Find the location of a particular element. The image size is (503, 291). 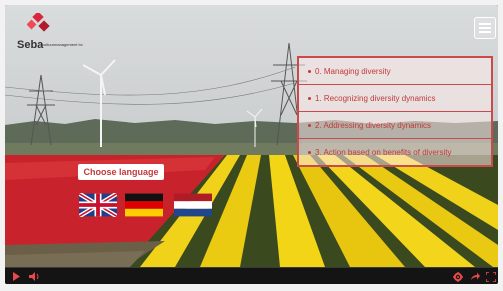

chapter-label: 0. Managing diversity is located at coordinates (353, 71).